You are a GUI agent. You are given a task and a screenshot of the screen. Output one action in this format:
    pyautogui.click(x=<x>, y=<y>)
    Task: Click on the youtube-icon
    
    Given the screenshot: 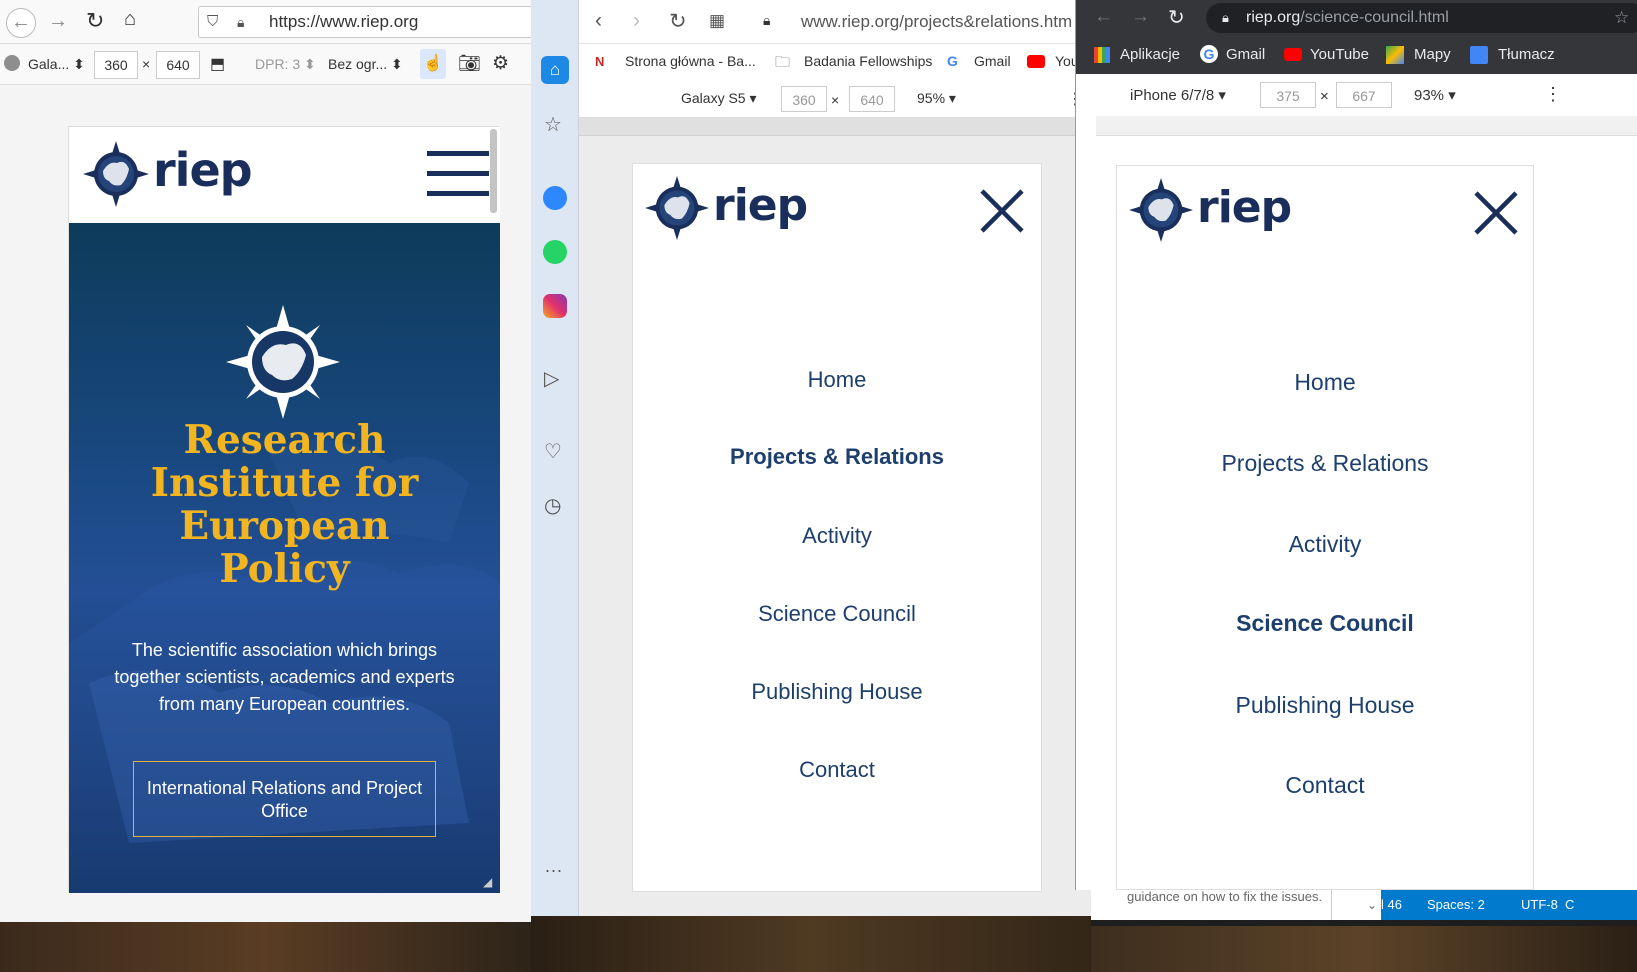 What is the action you would take?
    pyautogui.click(x=1036, y=61)
    